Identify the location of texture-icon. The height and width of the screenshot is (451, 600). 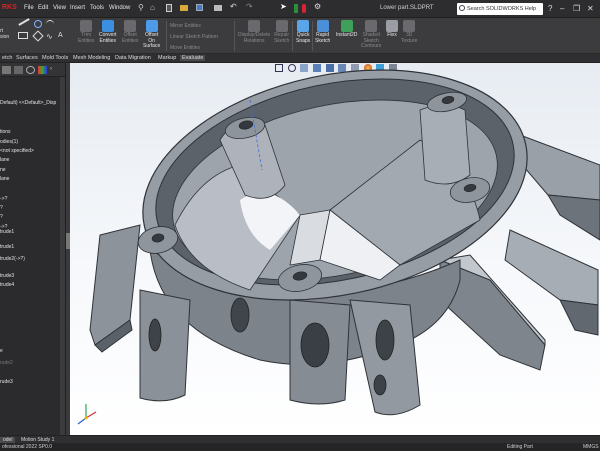
(409, 26).